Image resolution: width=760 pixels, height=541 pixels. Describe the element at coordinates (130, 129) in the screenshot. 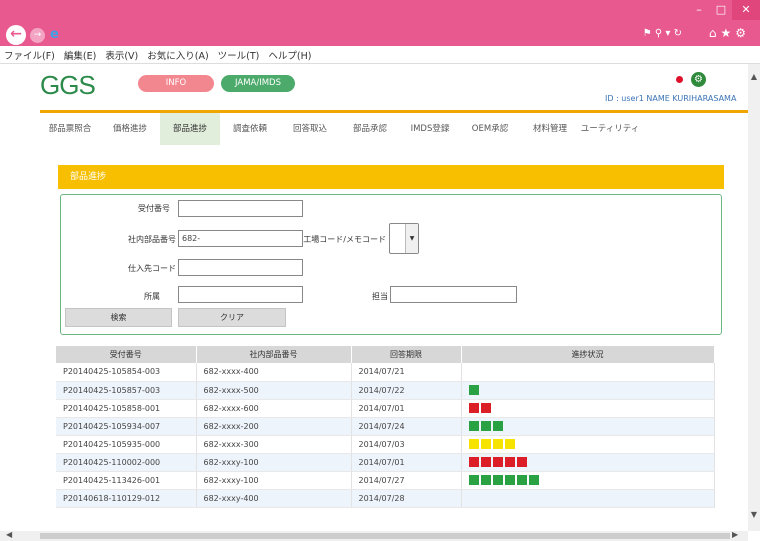

I see `tab-item: 価格進捗` at that location.